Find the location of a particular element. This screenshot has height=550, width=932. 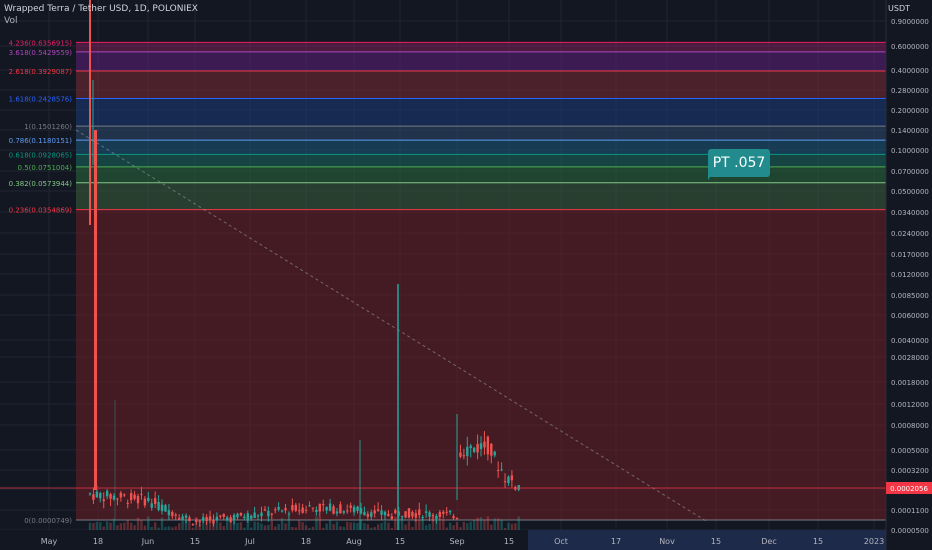

price-tick-label: 0.0003200 is located at coordinates (910, 471).